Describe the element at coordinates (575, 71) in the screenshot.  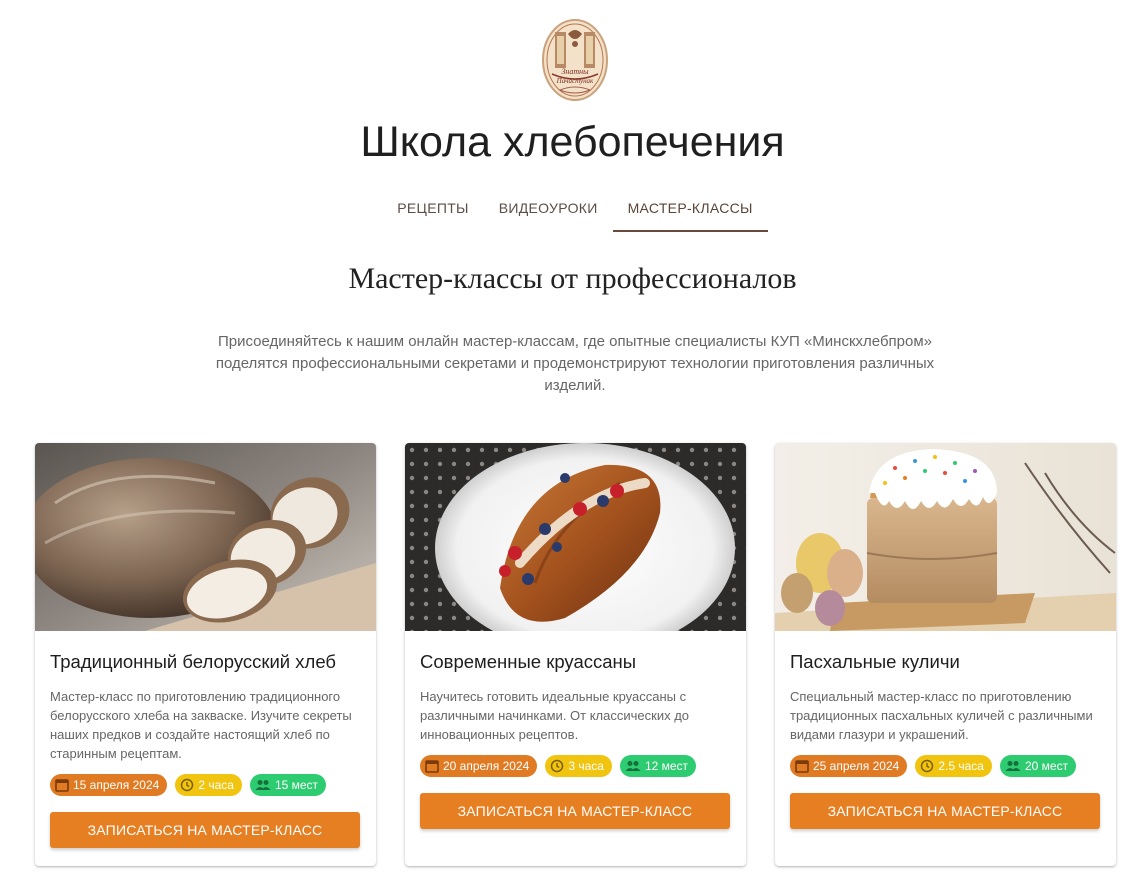
I see `svg-text: Знатны` at that location.